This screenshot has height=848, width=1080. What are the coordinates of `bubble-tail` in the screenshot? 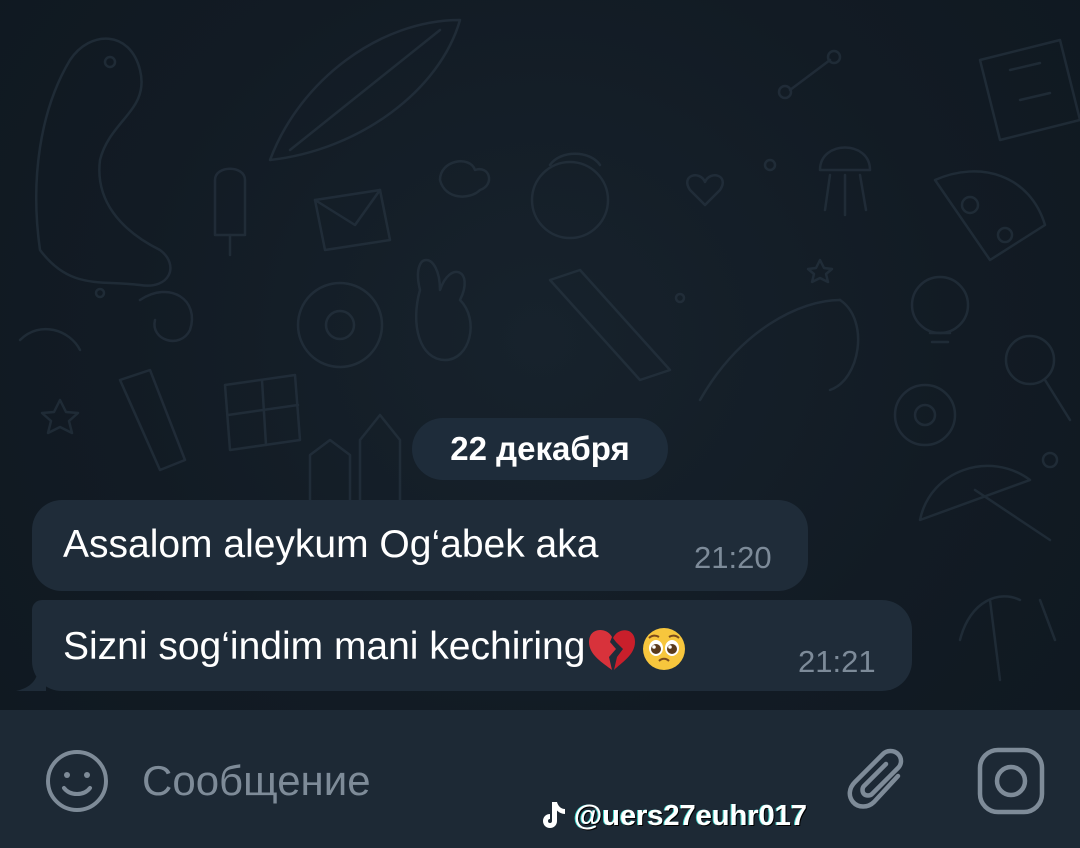 It's located at (31, 679).